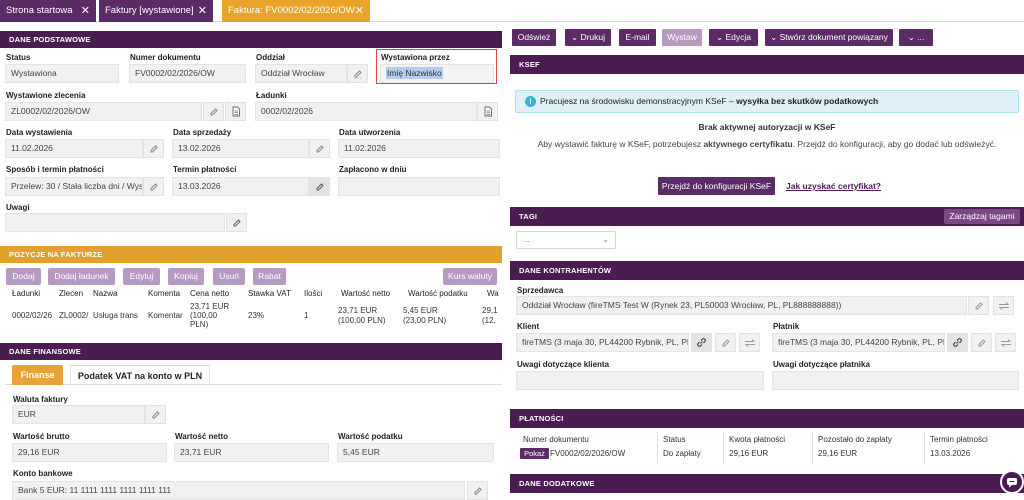 This screenshot has height=500, width=1024. Describe the element at coordinates (71, 293) in the screenshot. I see `col-order: Zlecen` at that location.